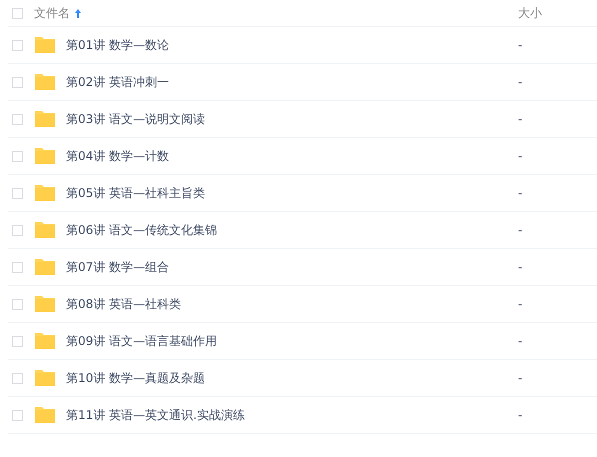 The image size is (597, 457). I want to click on file-name: 第07讲 数学—组合, so click(118, 267).